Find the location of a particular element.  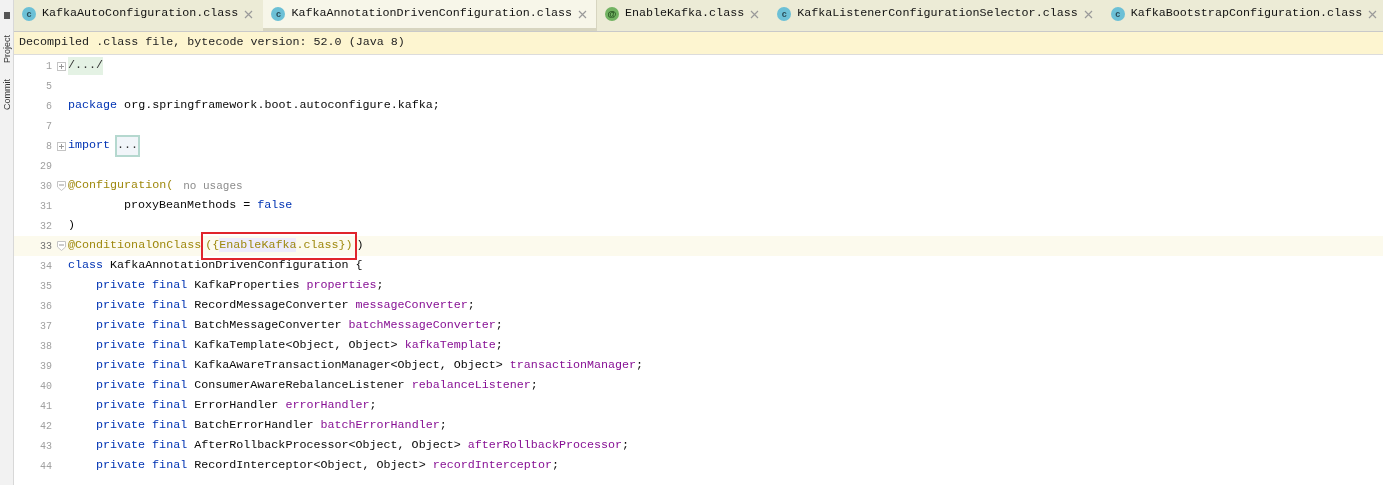

code-text: BatchErrorHandler is located at coordinates (254, 426).